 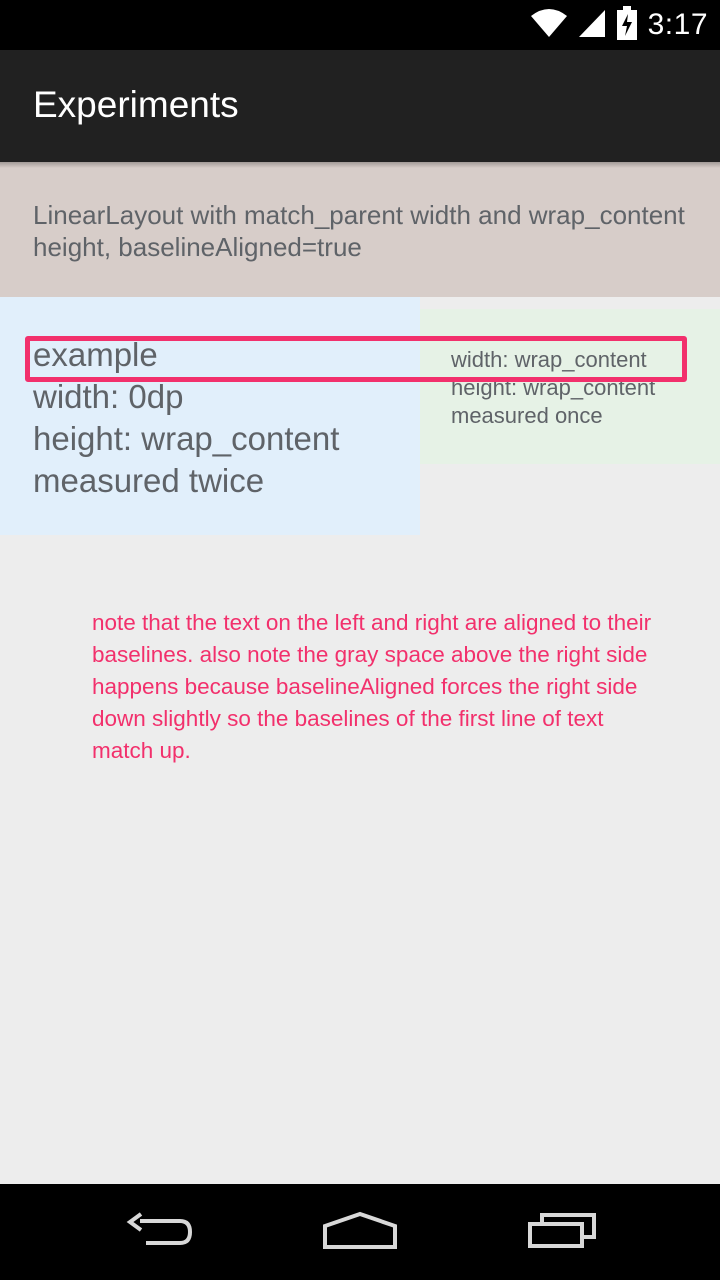 I want to click on signal-icon, so click(x=592, y=25).